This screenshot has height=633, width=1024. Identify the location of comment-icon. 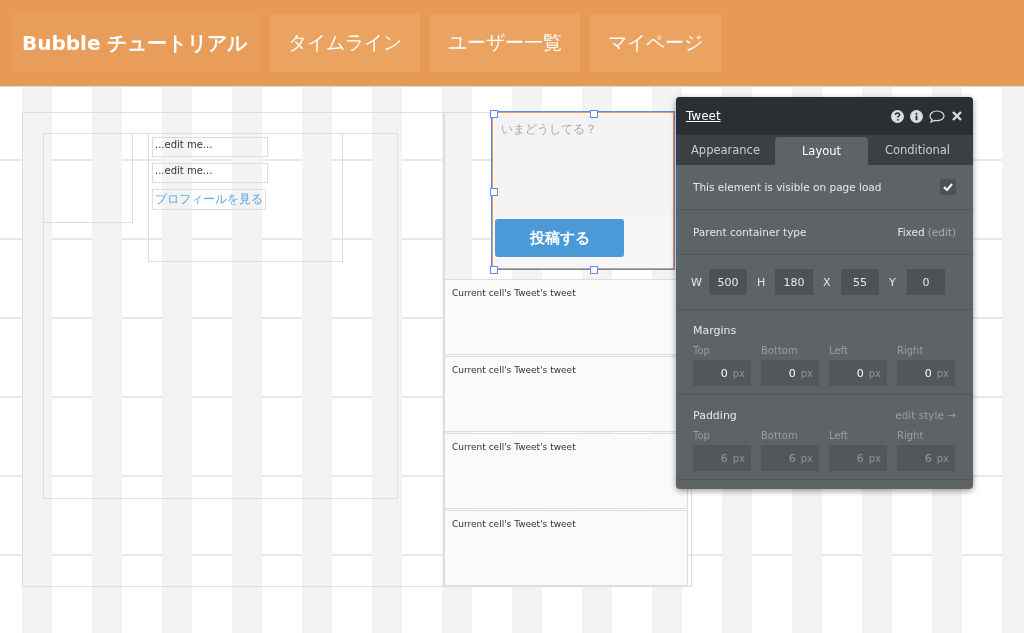
(937, 116).